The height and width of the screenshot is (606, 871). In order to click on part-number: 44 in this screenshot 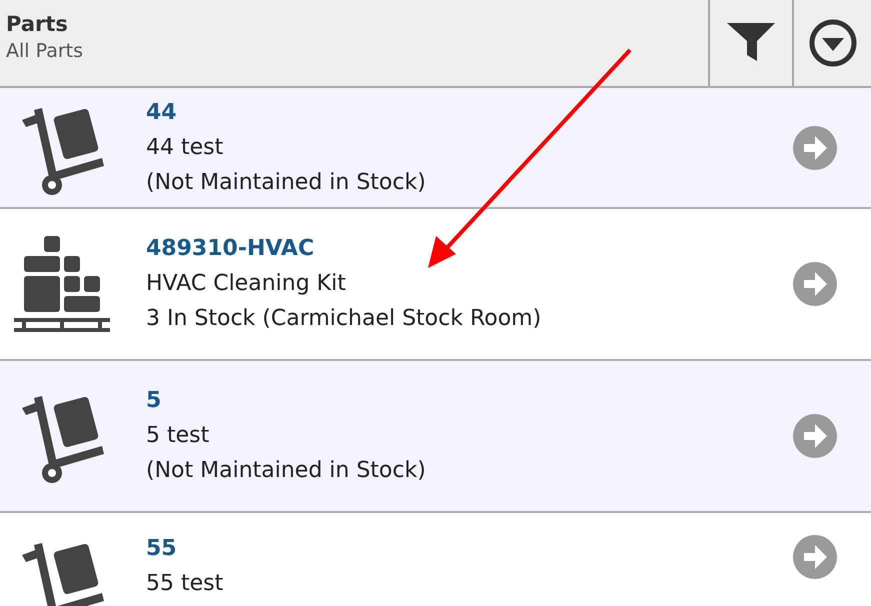, I will do `click(162, 112)`.